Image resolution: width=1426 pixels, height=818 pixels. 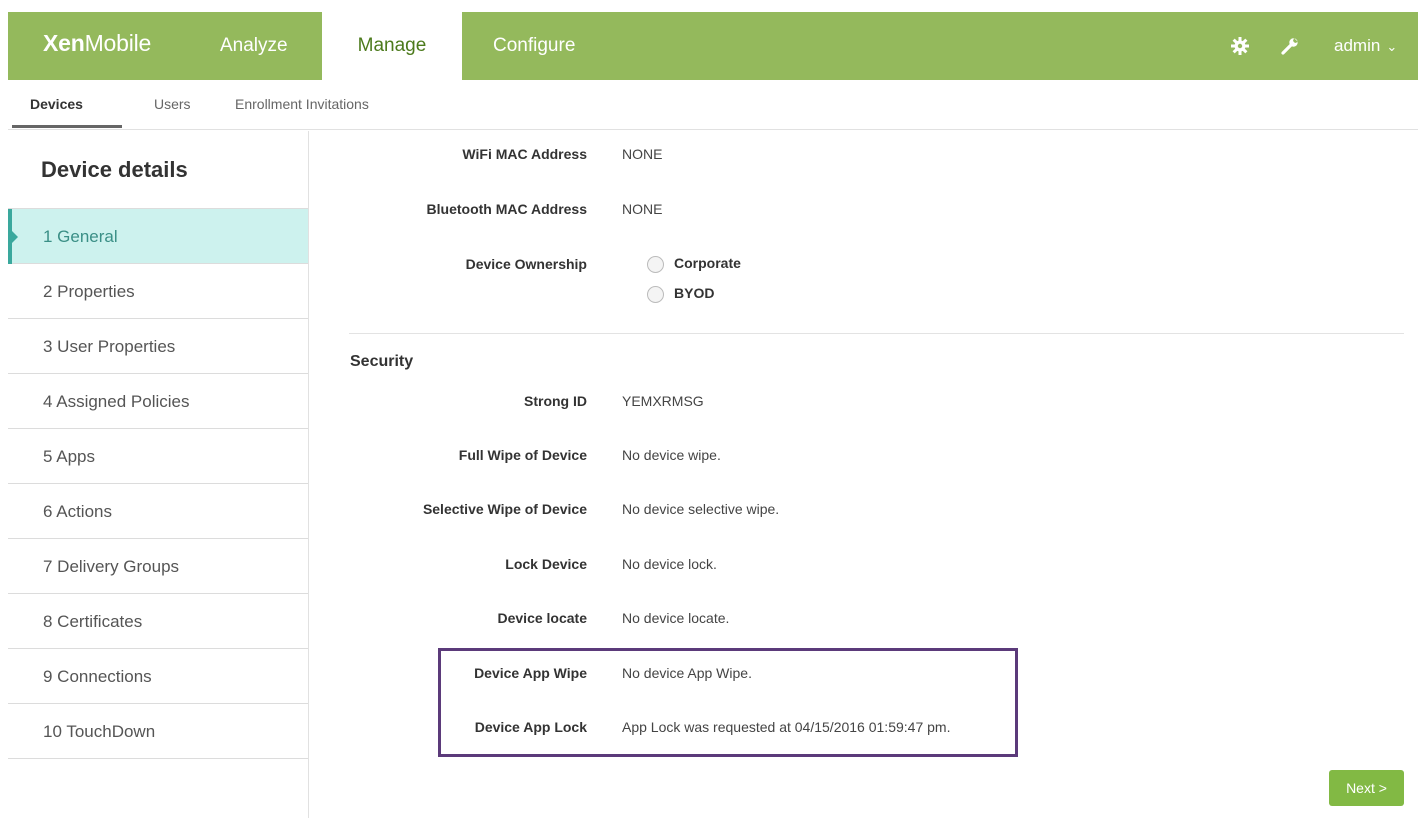 I want to click on subtab-enrollment-invitations: Enrollment Invitations, so click(x=302, y=104).